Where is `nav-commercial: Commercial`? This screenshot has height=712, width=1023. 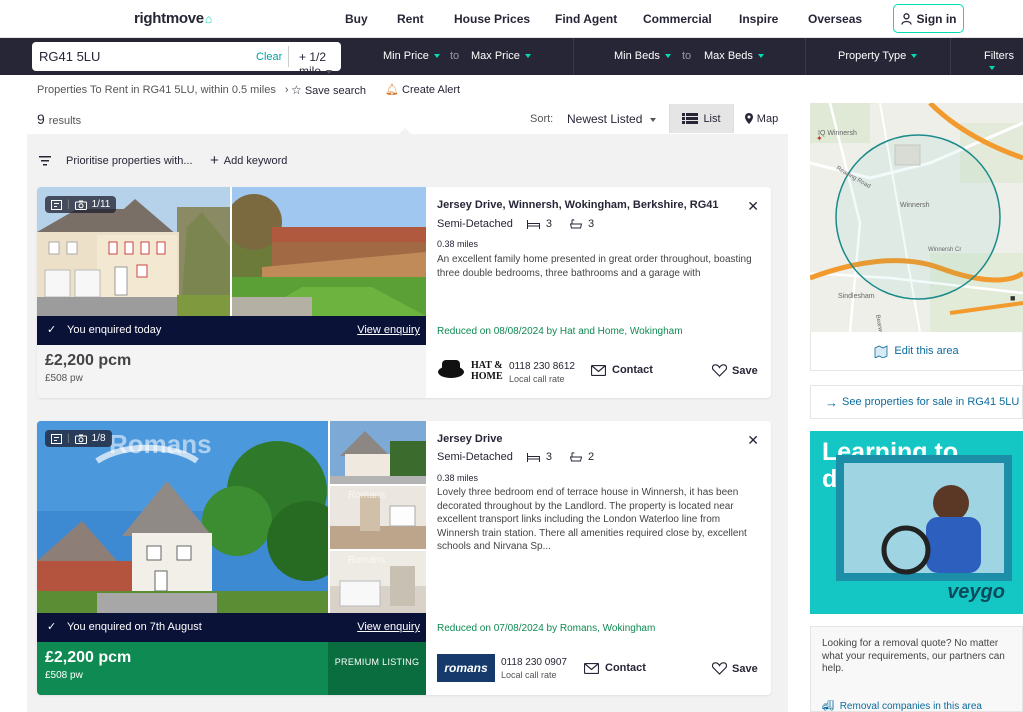 nav-commercial: Commercial is located at coordinates (677, 19).